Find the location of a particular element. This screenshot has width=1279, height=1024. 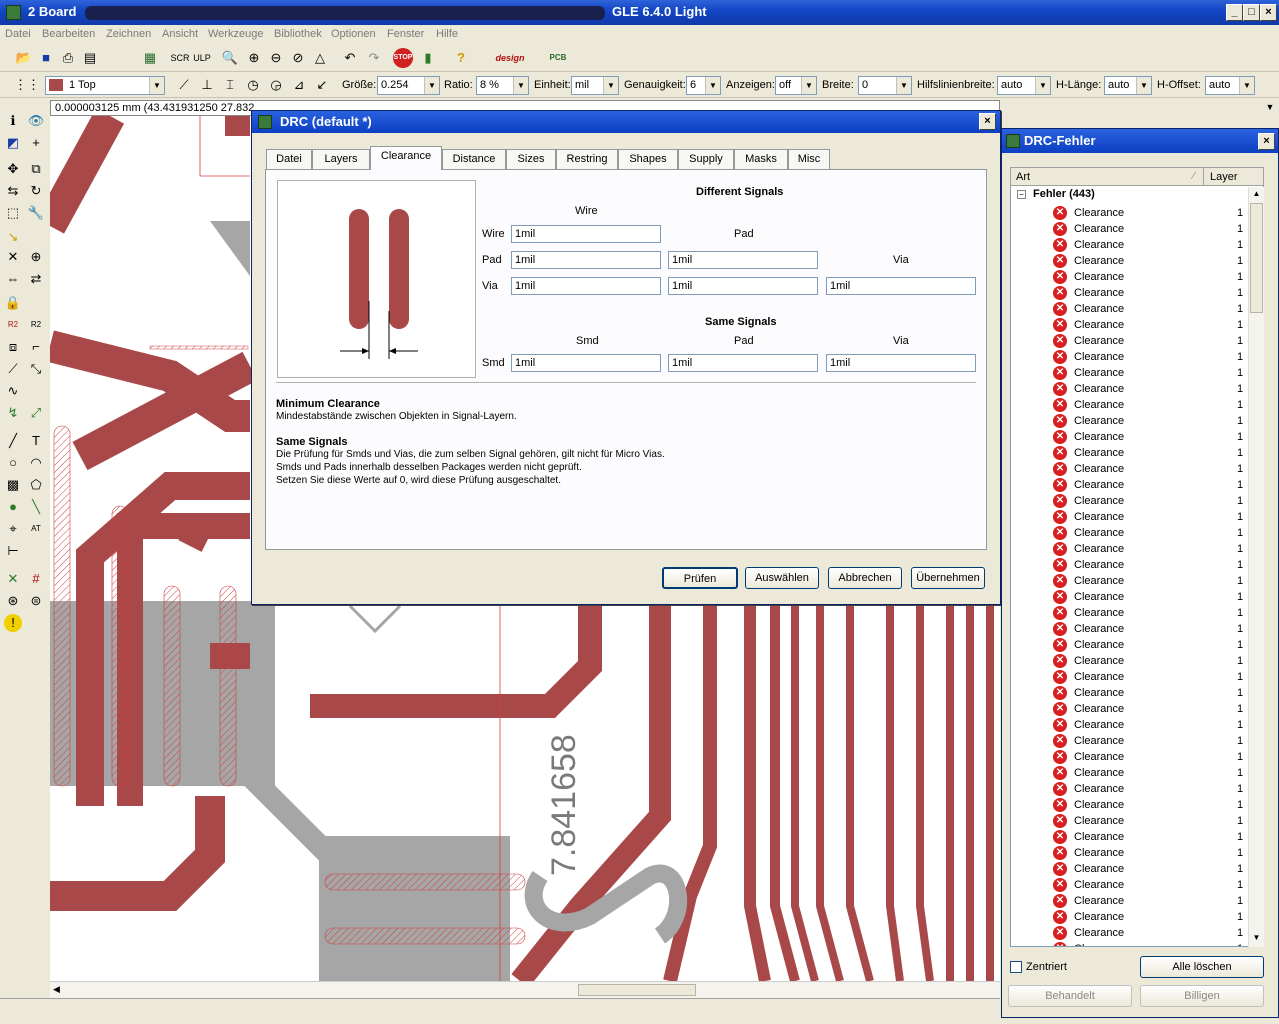

mark-icon: + is located at coordinates (36, 143).